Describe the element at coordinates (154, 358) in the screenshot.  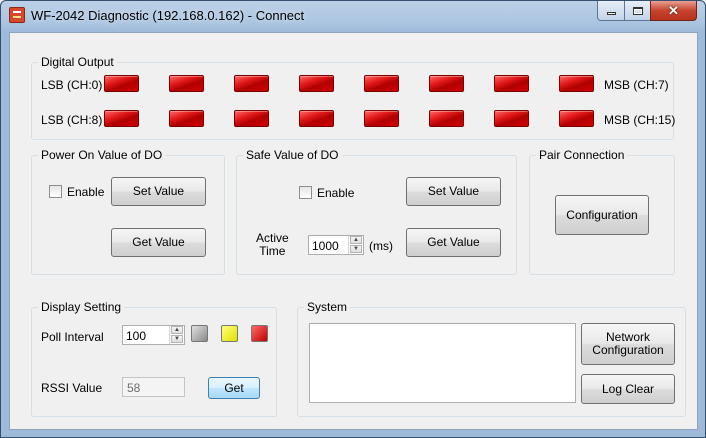
I see `display-setting-group: Display Setting` at that location.